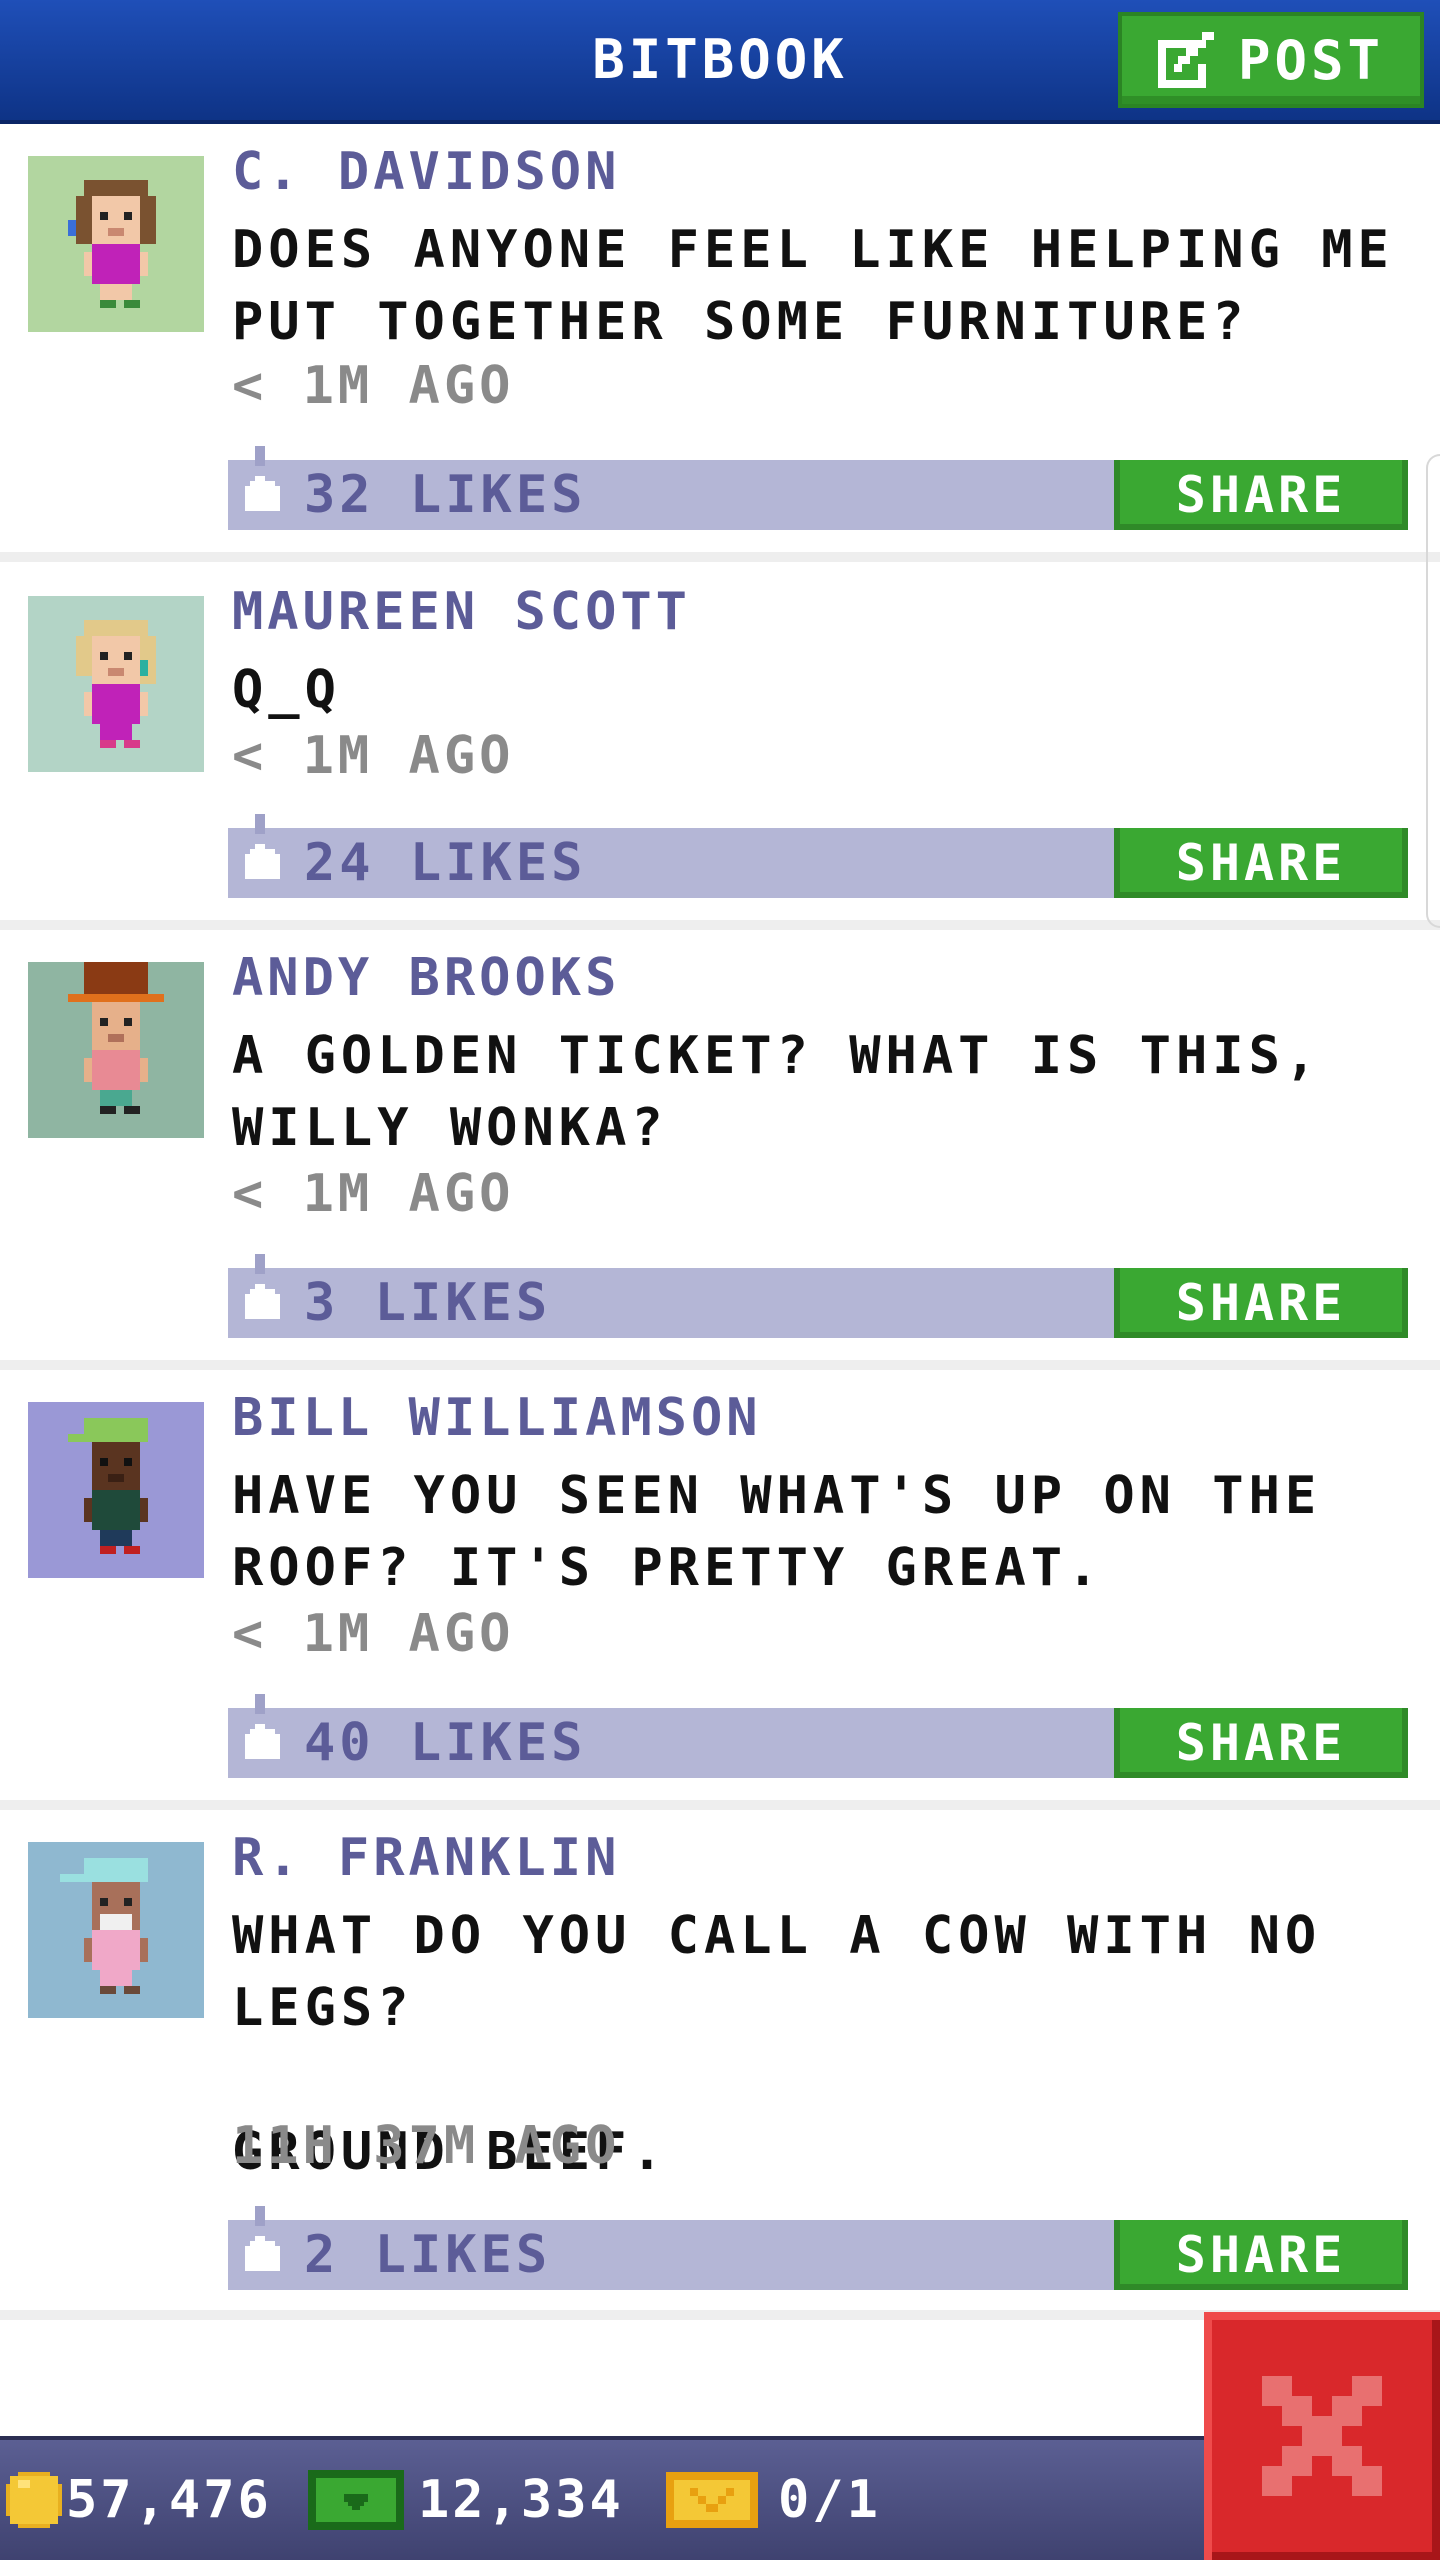 This screenshot has width=1440, height=2560. I want to click on close-button, so click(1322, 2436).